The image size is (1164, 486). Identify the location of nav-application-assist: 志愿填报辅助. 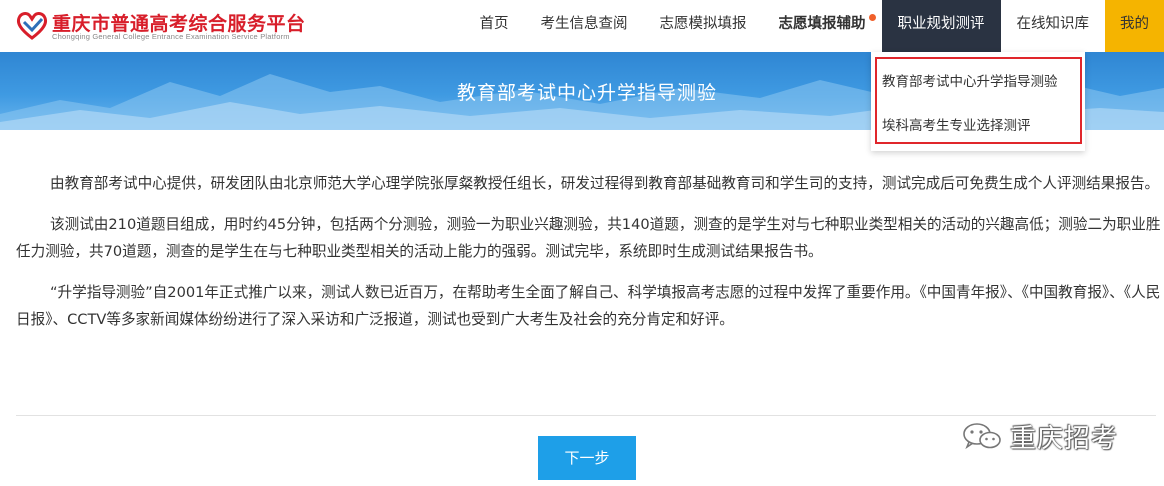
(822, 26).